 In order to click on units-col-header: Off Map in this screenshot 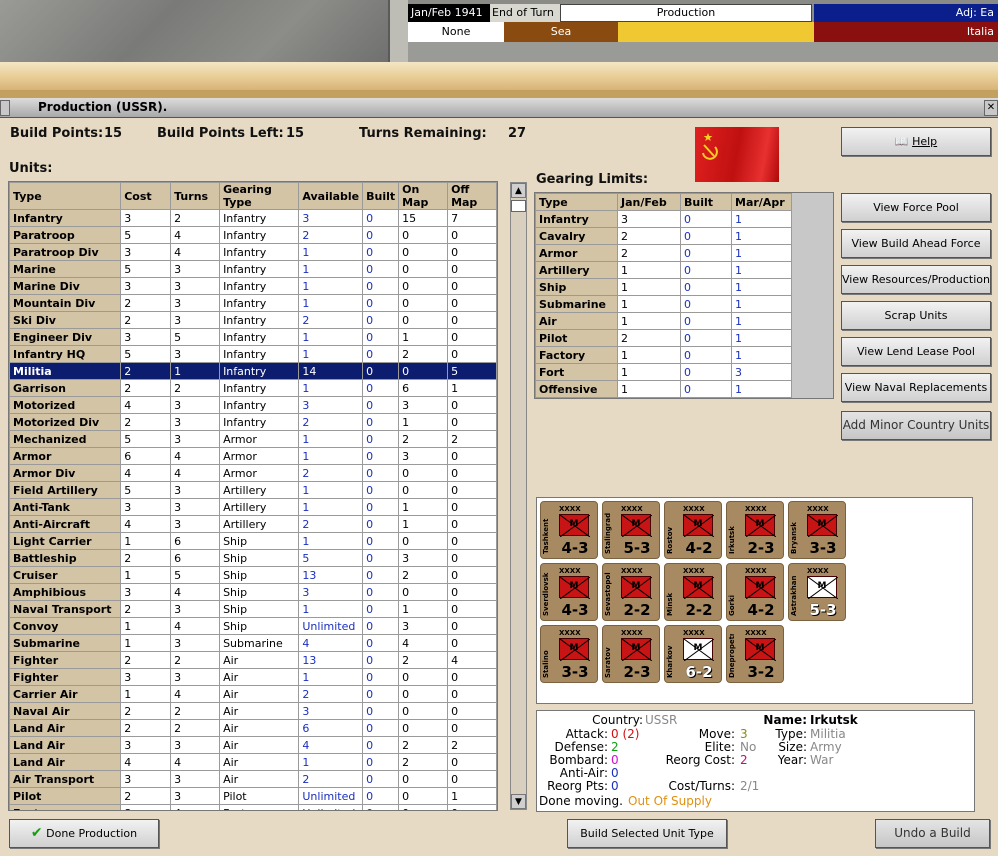, I will do `click(472, 196)`.